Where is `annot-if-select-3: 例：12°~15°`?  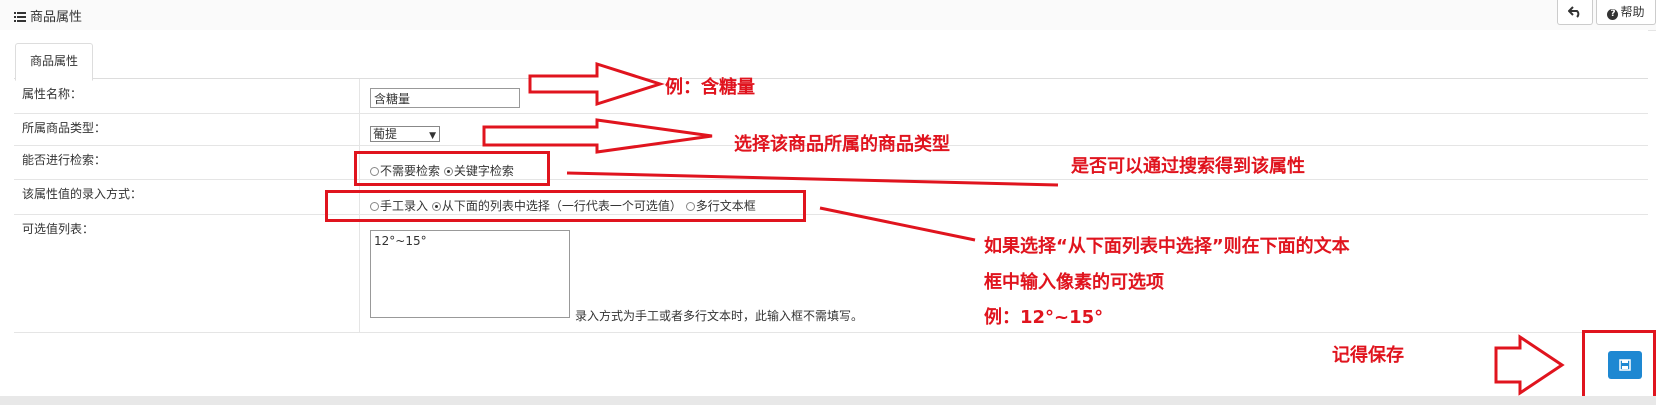
annot-if-select-3: 例：12°~15° is located at coordinates (1044, 317).